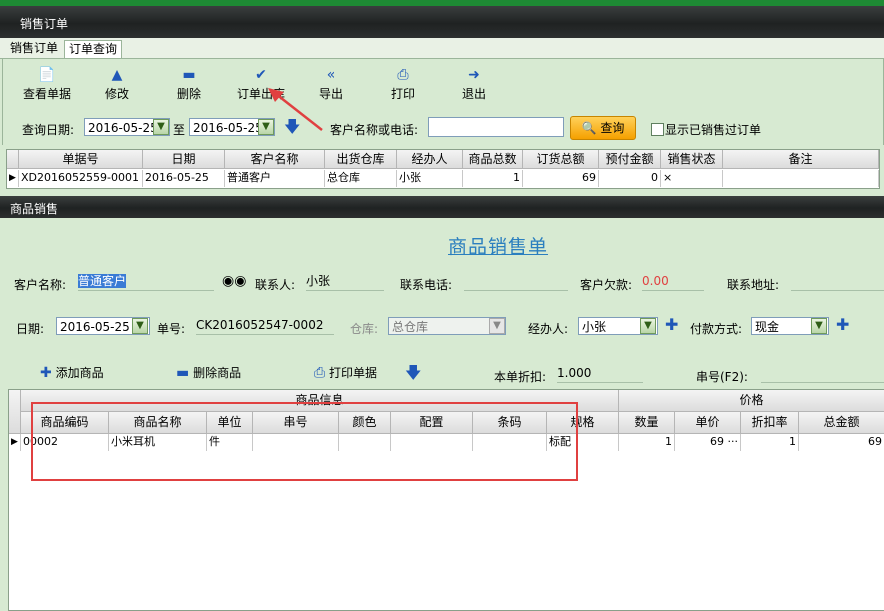 The height and width of the screenshot is (611, 884). What do you see at coordinates (345, 281) in the screenshot?
I see `contact-field: 小张` at bounding box center [345, 281].